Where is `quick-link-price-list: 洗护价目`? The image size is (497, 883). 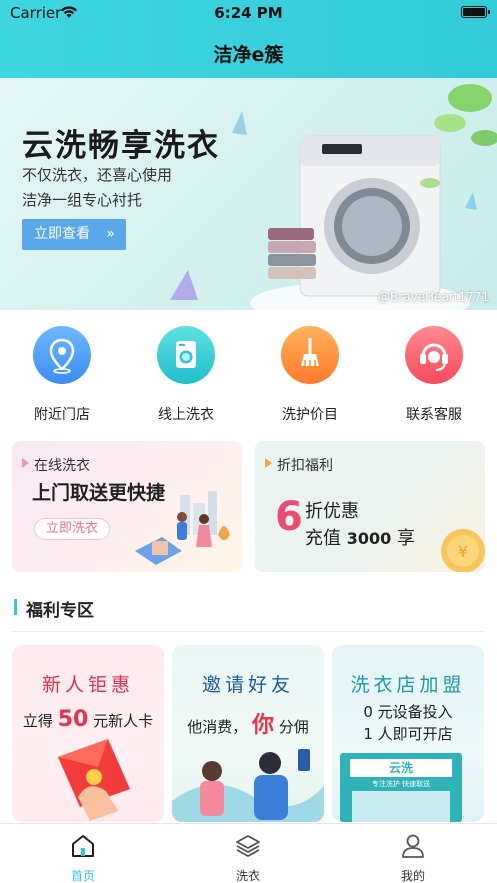 quick-link-price-list: 洗护价目 is located at coordinates (310, 375).